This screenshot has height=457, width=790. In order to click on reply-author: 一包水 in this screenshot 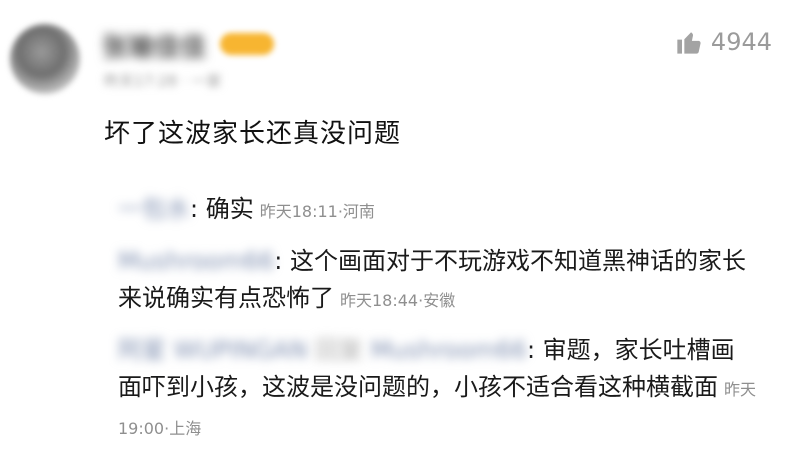, I will do `click(154, 209)`.